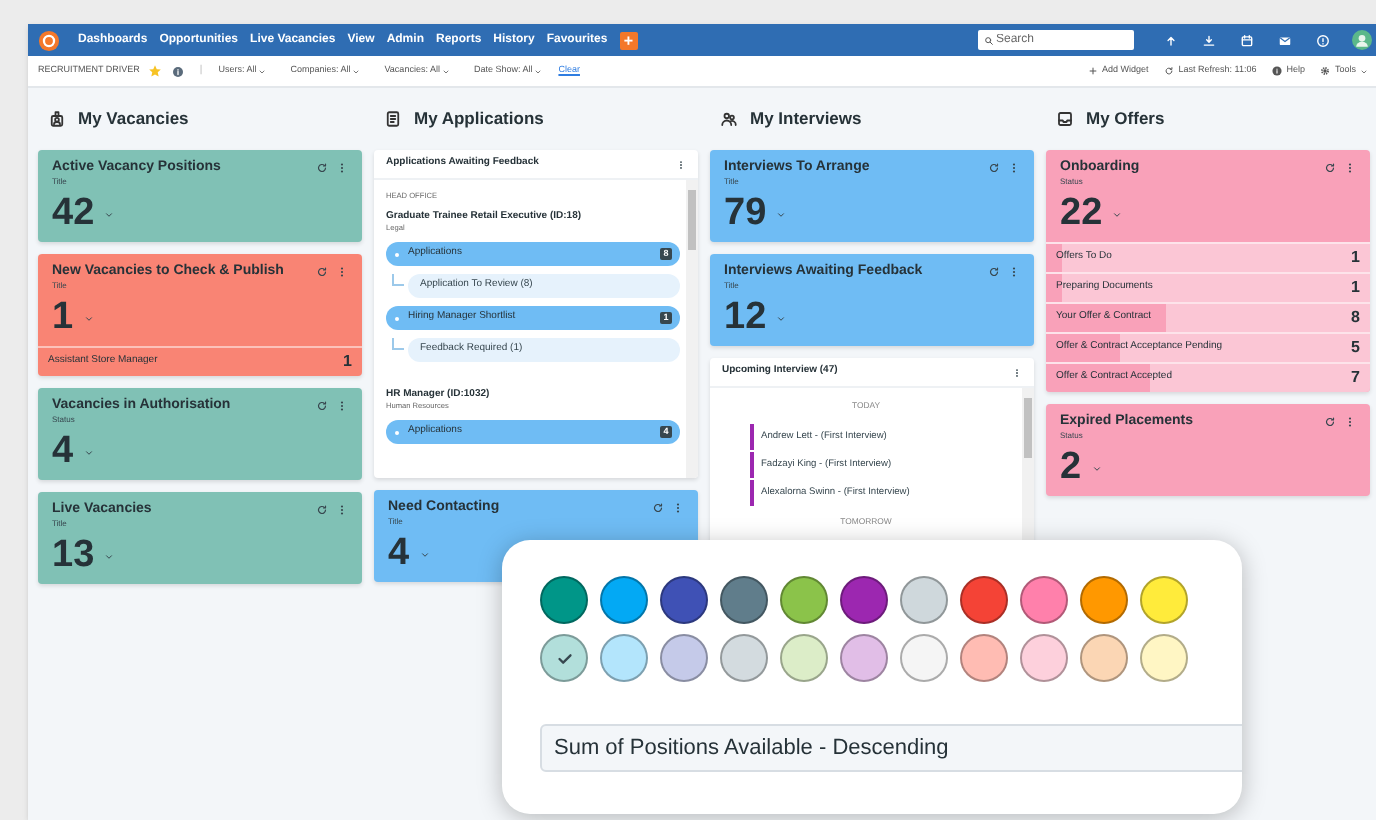 The width and height of the screenshot is (1376, 820). I want to click on section-title: My Interviews, so click(806, 119).